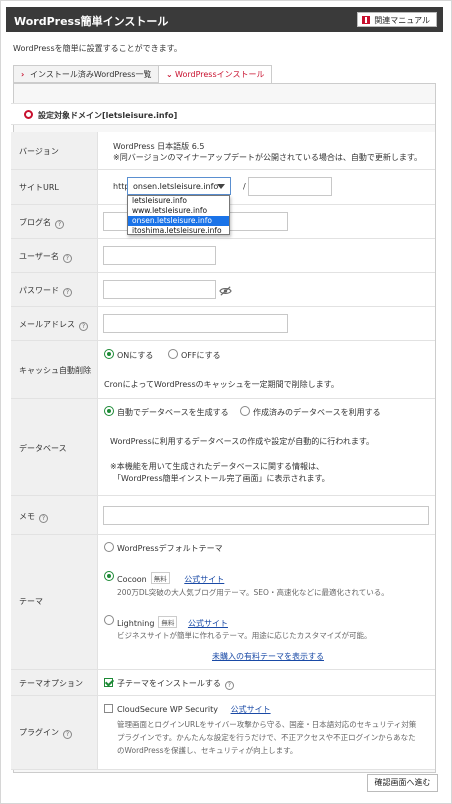 The image size is (452, 804). I want to click on row-memo: メモ?, so click(223, 515).